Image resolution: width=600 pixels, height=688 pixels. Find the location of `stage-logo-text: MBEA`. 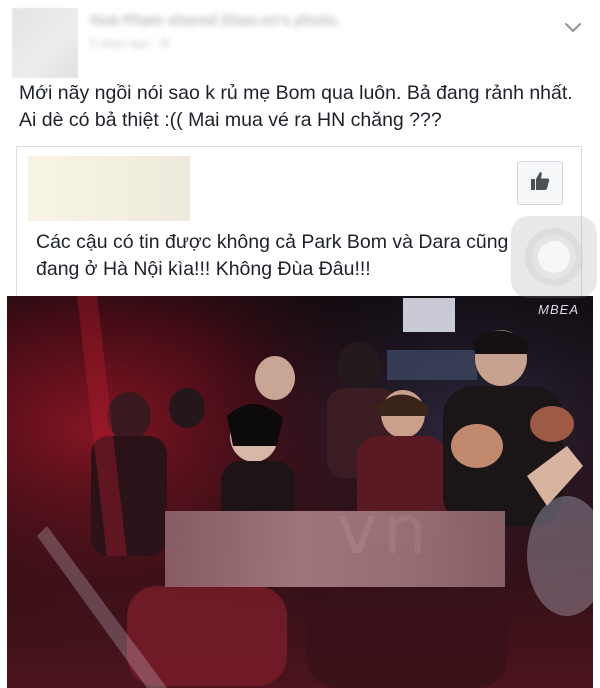

stage-logo-text: MBEA is located at coordinates (558, 309).